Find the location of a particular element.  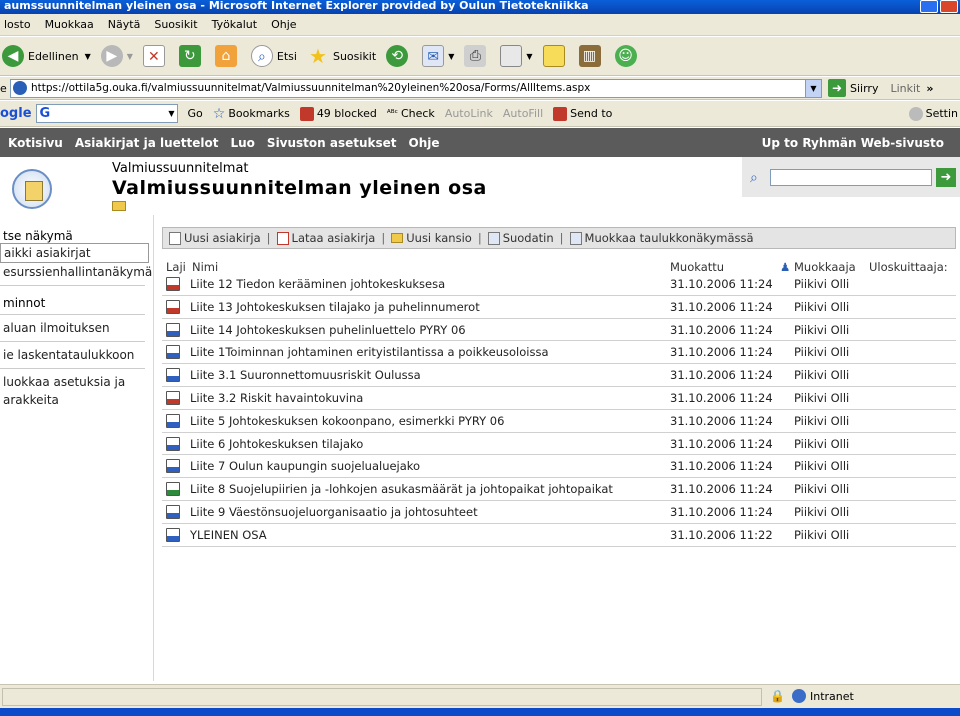

view-all-documents: aikki asiakirjat is located at coordinates (74, 253).